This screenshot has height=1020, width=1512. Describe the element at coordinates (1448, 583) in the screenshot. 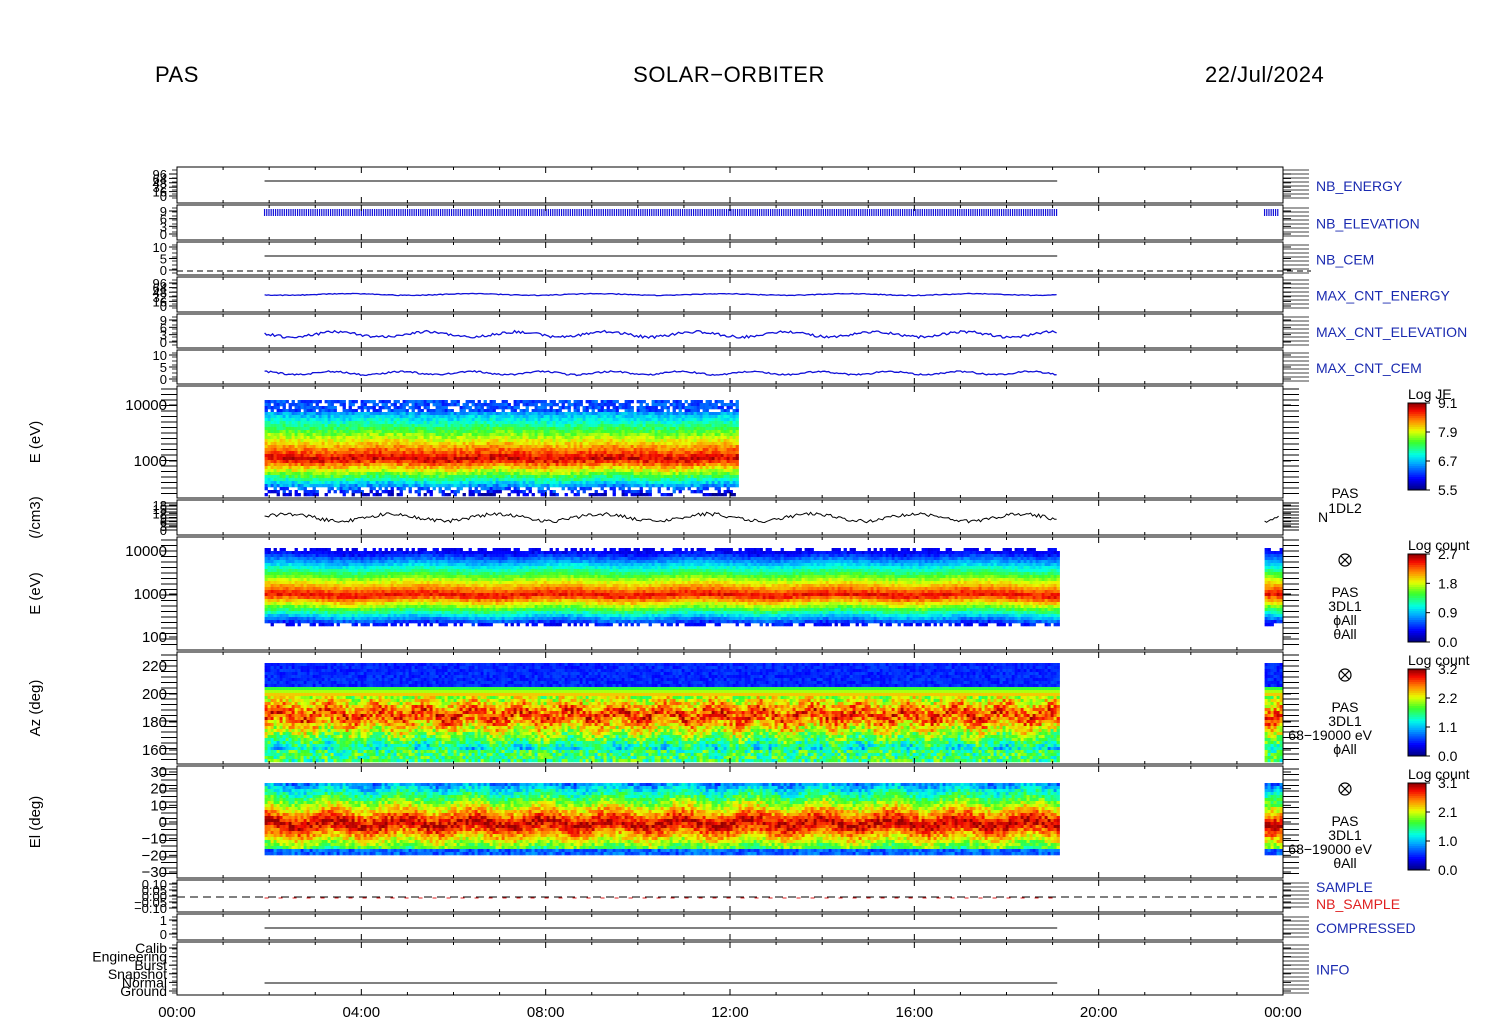

I see `energy_l1-colorbar-tick: 1.8` at that location.